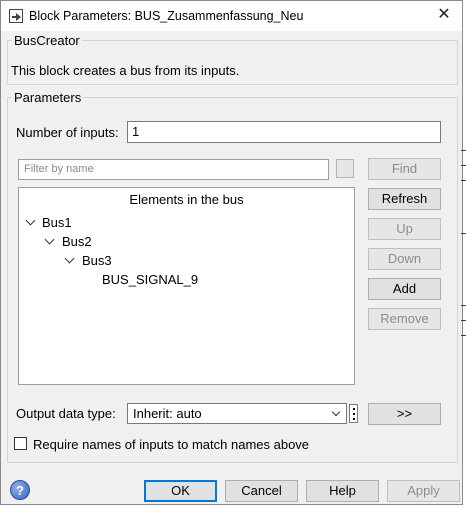  Describe the element at coordinates (66, 413) in the screenshot. I see `output-data-type-label: Output data type:` at that location.